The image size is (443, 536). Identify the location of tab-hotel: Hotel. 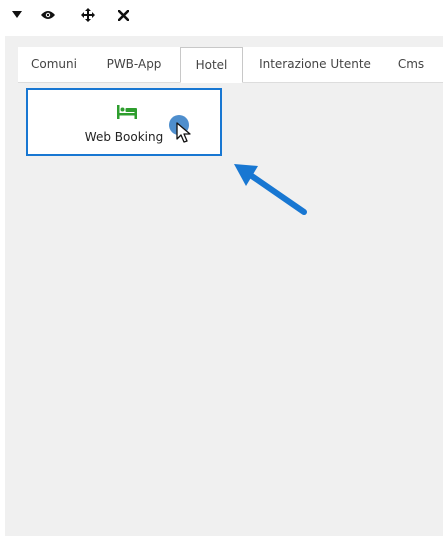
(211, 65).